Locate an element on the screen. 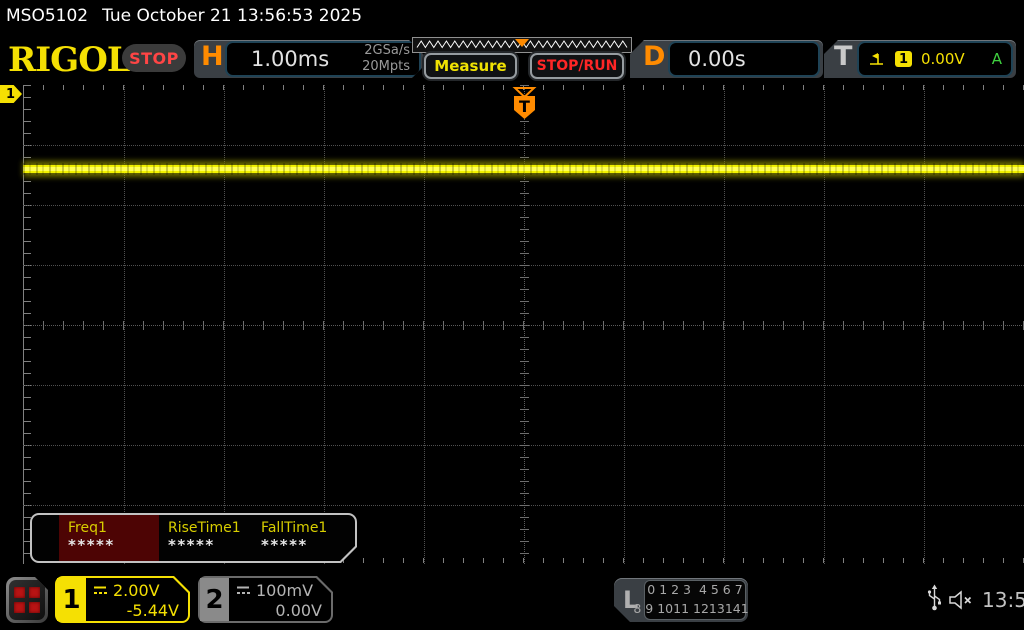  channel1-ground-marker: 1 is located at coordinates (11, 94).